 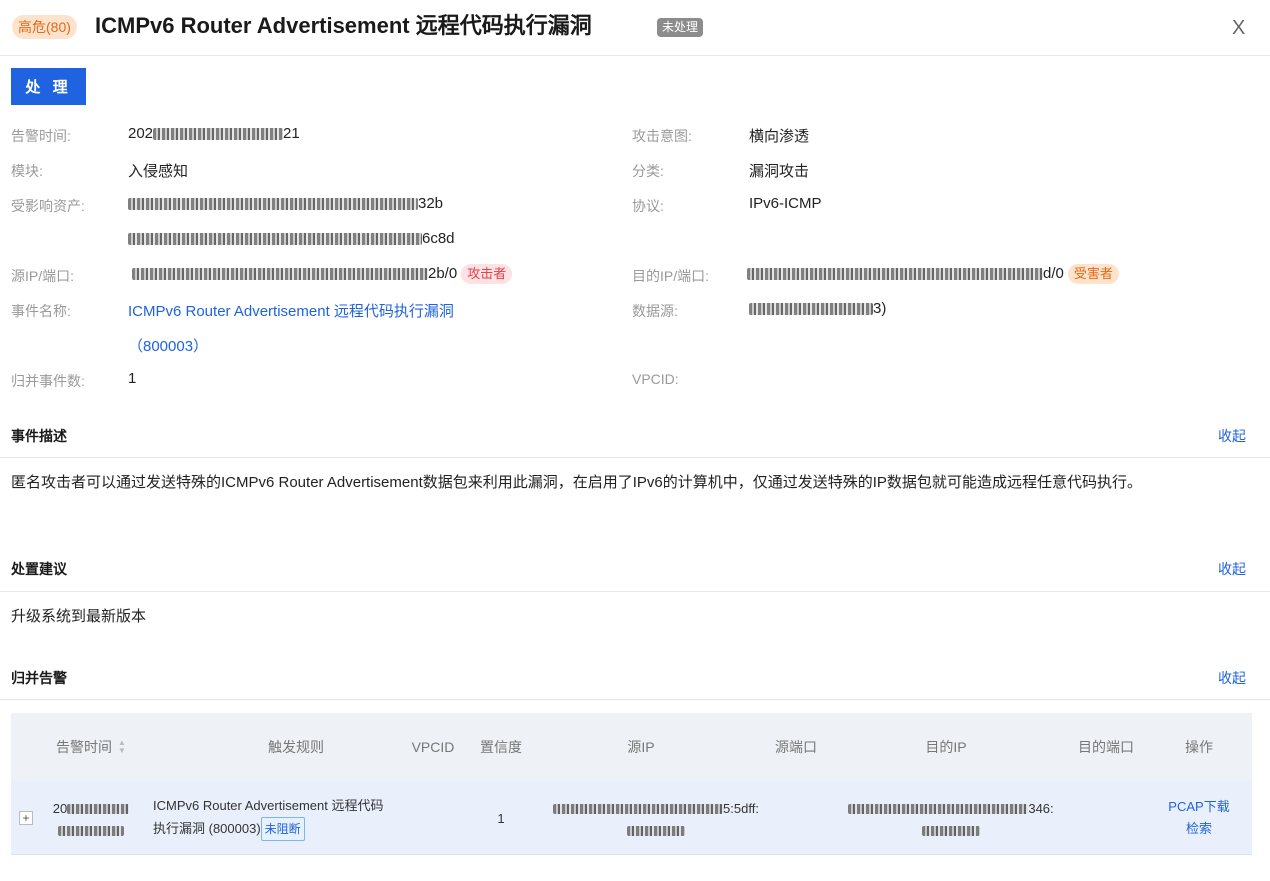 What do you see at coordinates (48, 381) in the screenshot?
I see `merged-count-label: 归并事件数:` at bounding box center [48, 381].